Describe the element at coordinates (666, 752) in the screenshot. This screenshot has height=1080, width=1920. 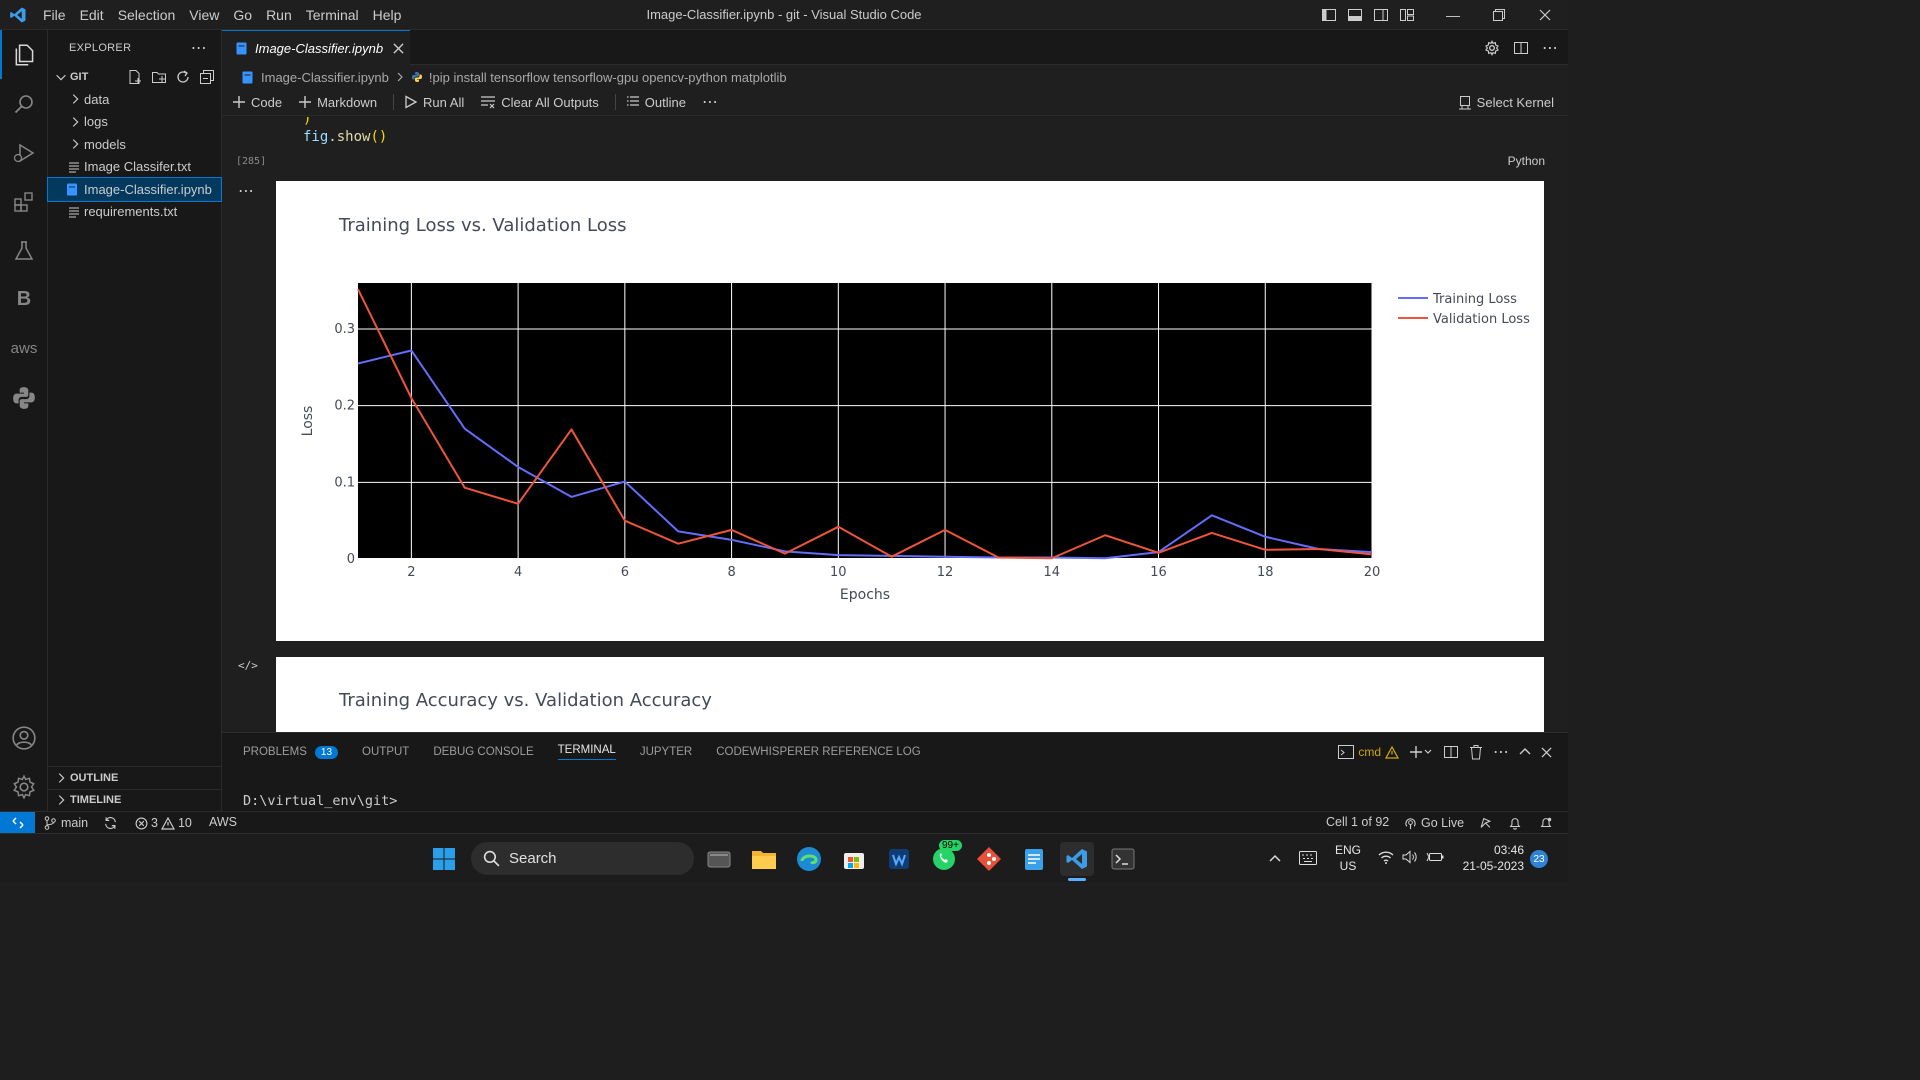
I see `tab-jupyter: JUPYTER` at that location.